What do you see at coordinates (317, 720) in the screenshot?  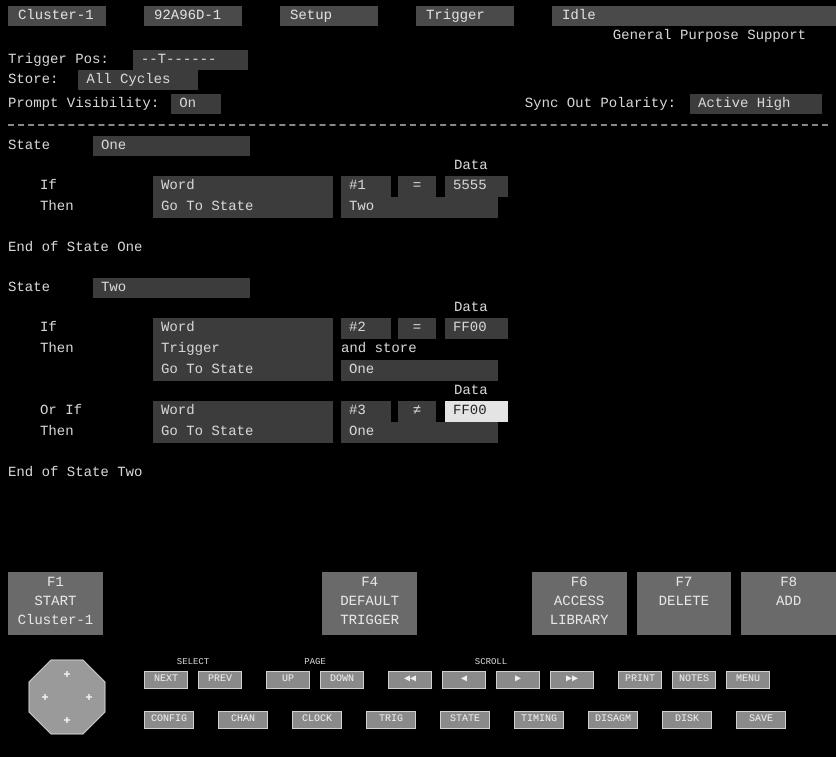 I see `keypad-button: CLOCK` at bounding box center [317, 720].